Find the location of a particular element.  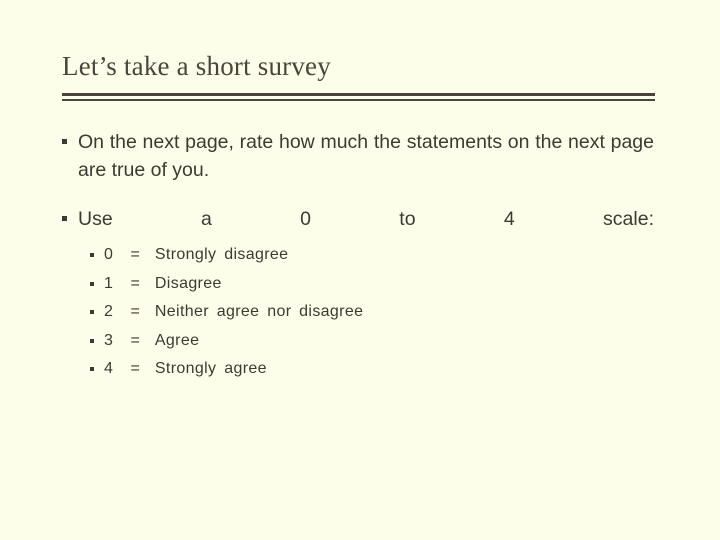

bullet-spacer is located at coordinates (358, 196).